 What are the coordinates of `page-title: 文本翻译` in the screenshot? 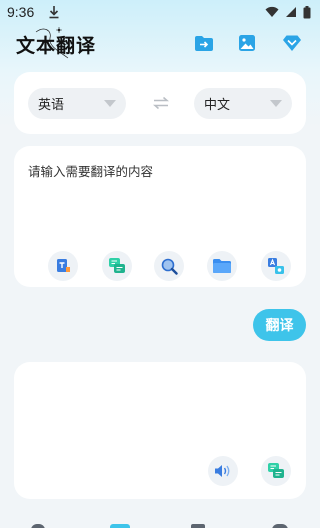 It's located at (56, 46).